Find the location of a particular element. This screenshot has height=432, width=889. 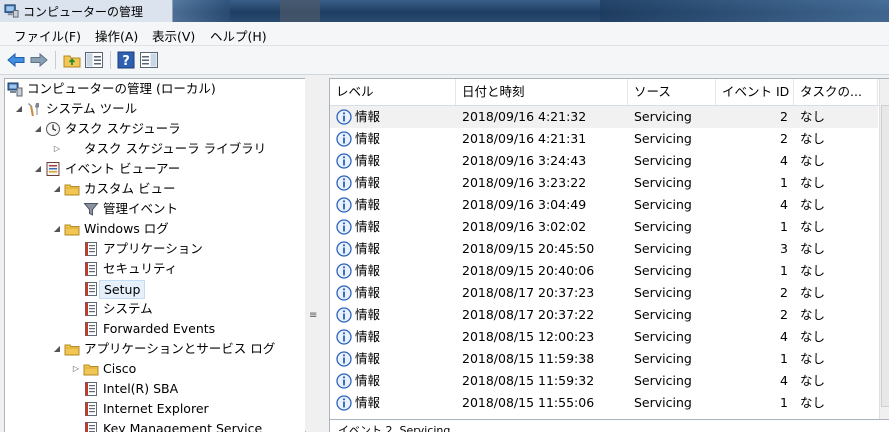

tree-item: セキュリティ is located at coordinates (155, 269).